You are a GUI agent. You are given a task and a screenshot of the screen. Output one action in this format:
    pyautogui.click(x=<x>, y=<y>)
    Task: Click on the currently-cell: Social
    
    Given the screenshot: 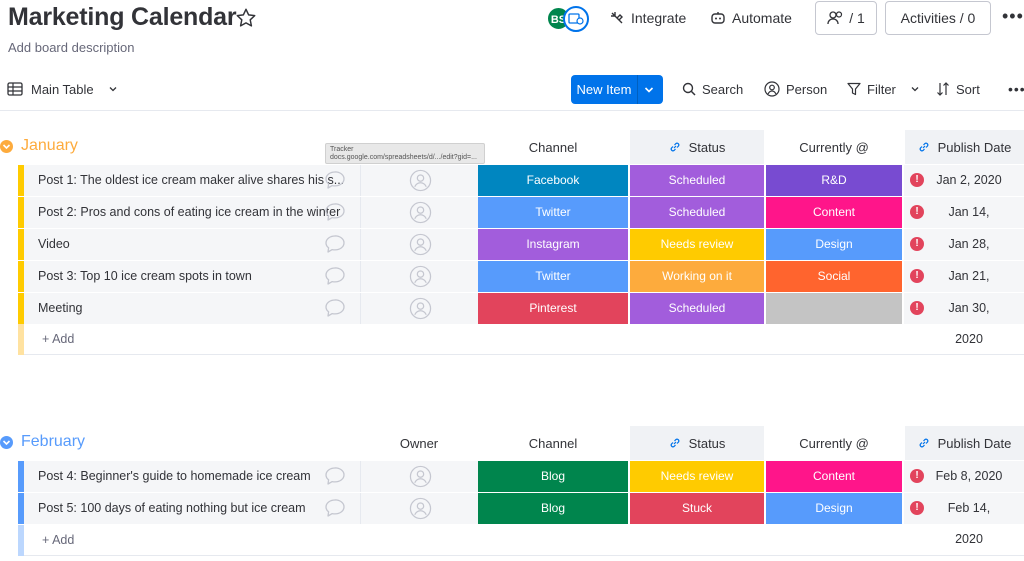 What is the action you would take?
    pyautogui.click(x=834, y=276)
    